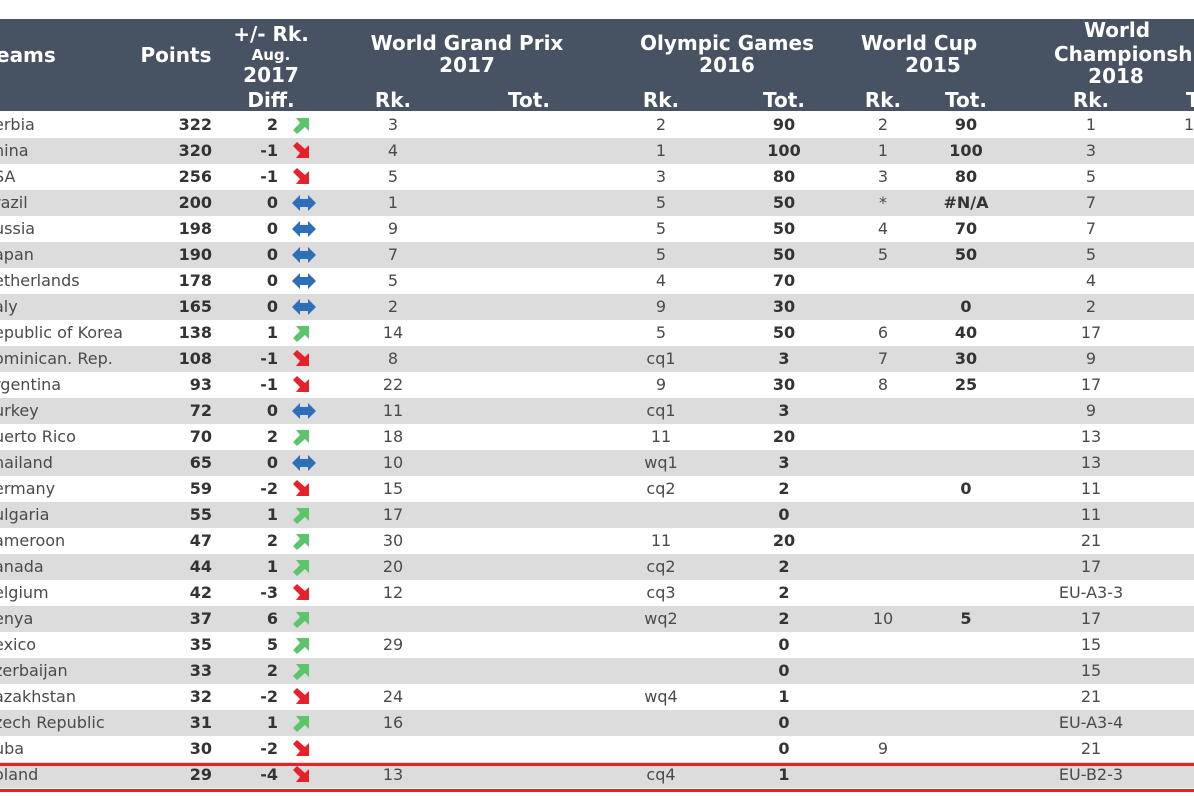 The height and width of the screenshot is (796, 1194). I want to click on points-value: 47, so click(200, 540).